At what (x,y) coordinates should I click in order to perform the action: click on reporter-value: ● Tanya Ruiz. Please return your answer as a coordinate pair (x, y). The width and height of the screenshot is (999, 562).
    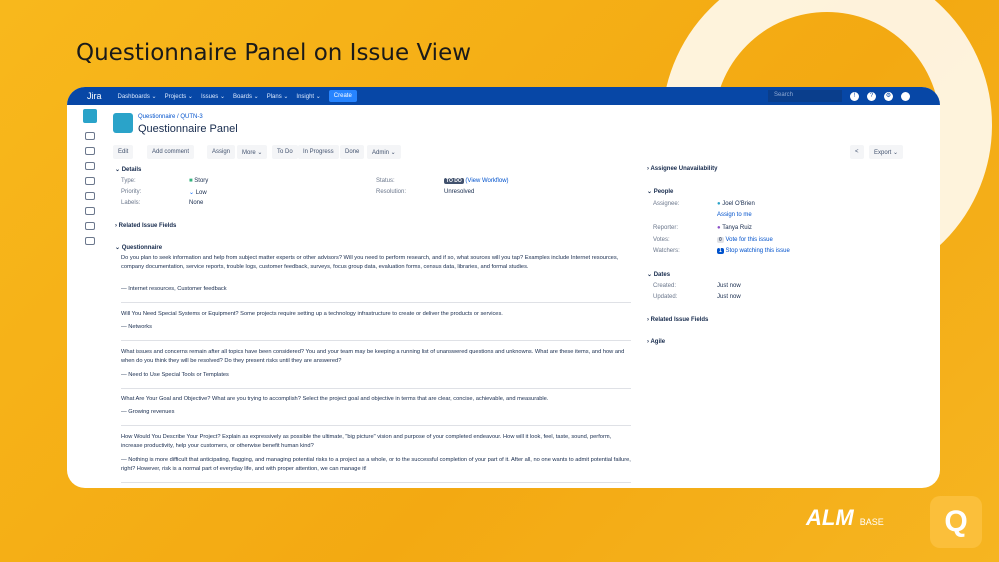
    Looking at the image, I should click on (734, 228).